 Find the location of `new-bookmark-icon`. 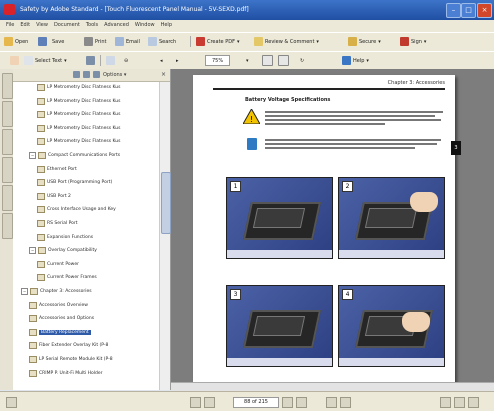

new-bookmark-icon is located at coordinates (96, 74).